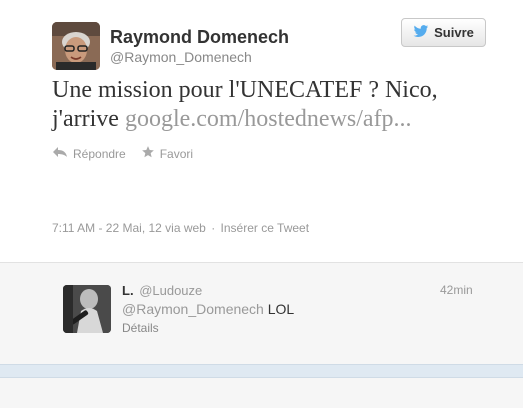  I want to click on reply-button: Répondre, so click(89, 153).